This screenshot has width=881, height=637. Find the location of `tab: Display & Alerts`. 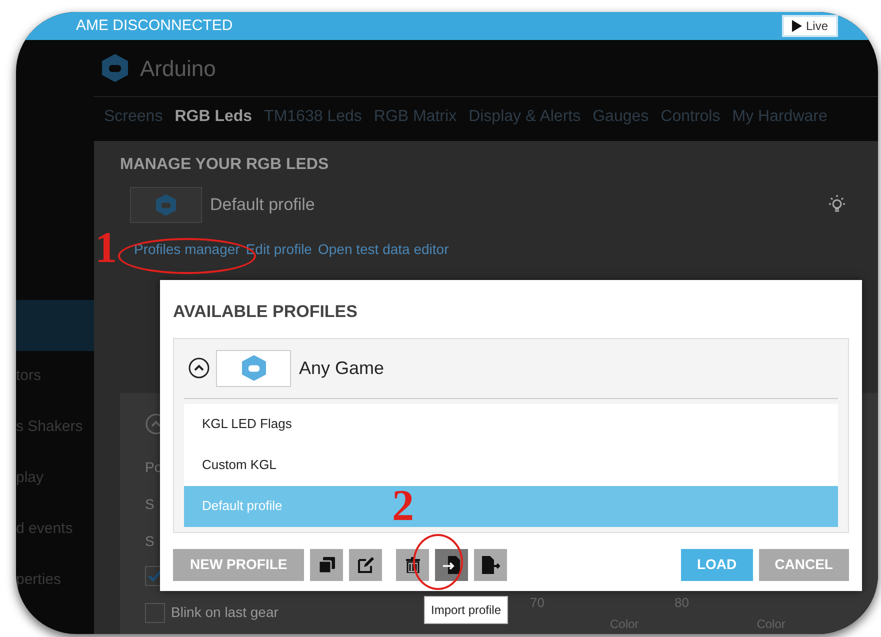

tab: Display & Alerts is located at coordinates (524, 117).